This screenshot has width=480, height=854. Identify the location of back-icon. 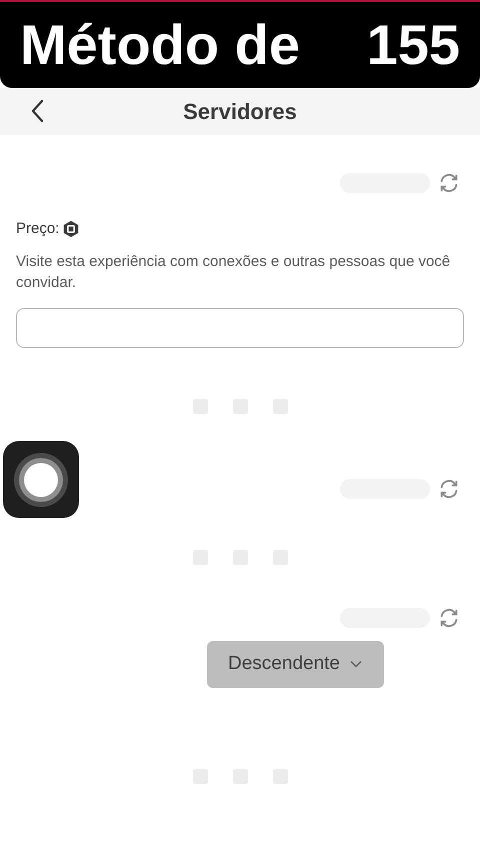
(38, 111).